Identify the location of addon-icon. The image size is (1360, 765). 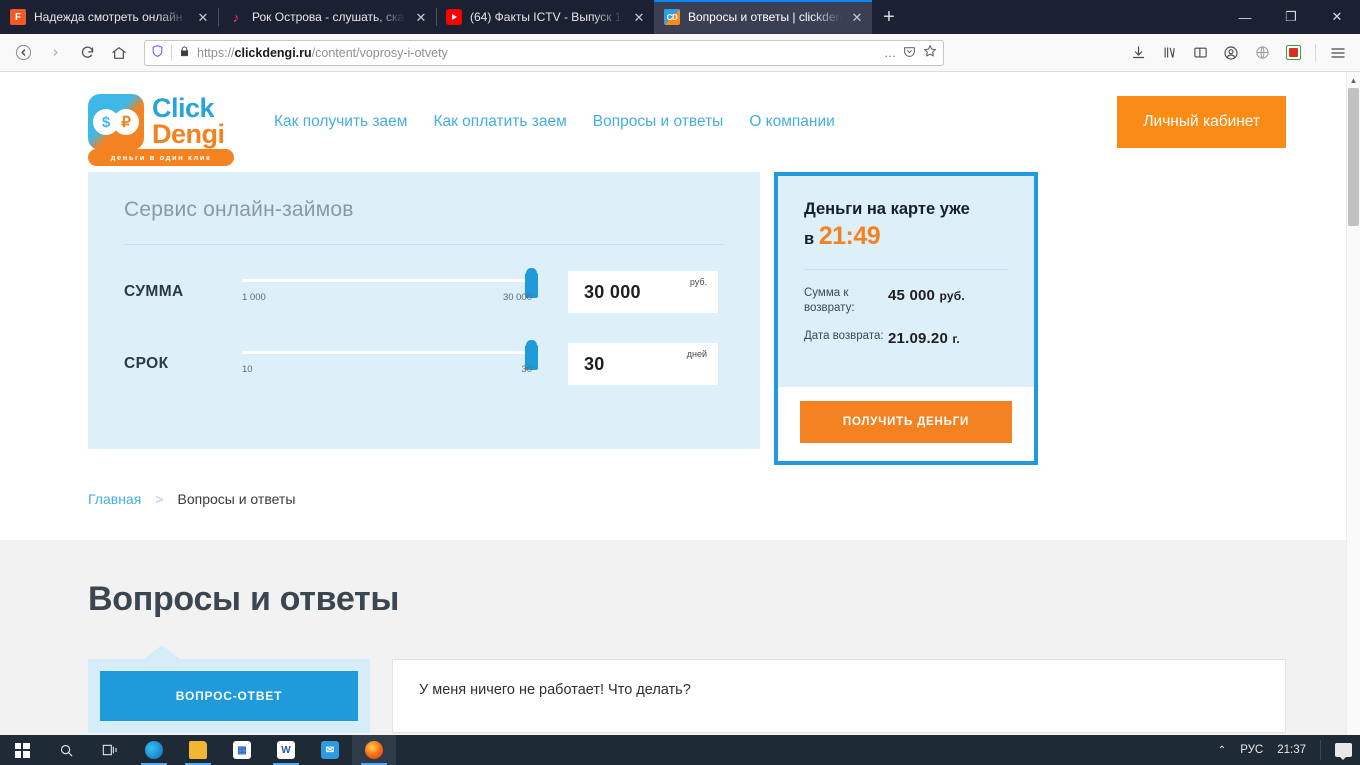
(1293, 53).